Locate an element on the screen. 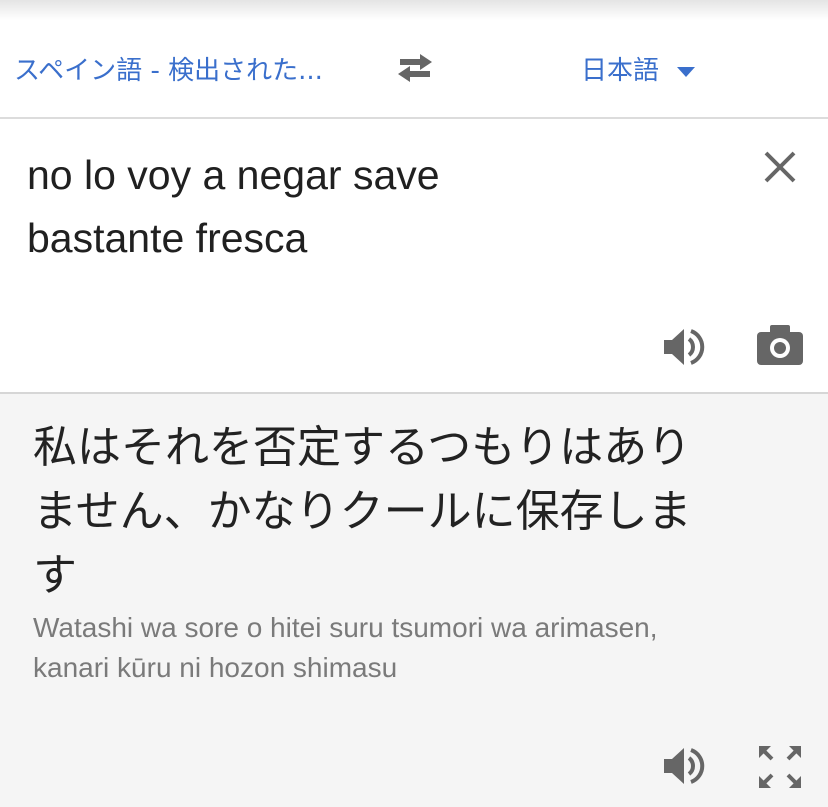 The width and height of the screenshot is (828, 807). camera-button is located at coordinates (780, 345).